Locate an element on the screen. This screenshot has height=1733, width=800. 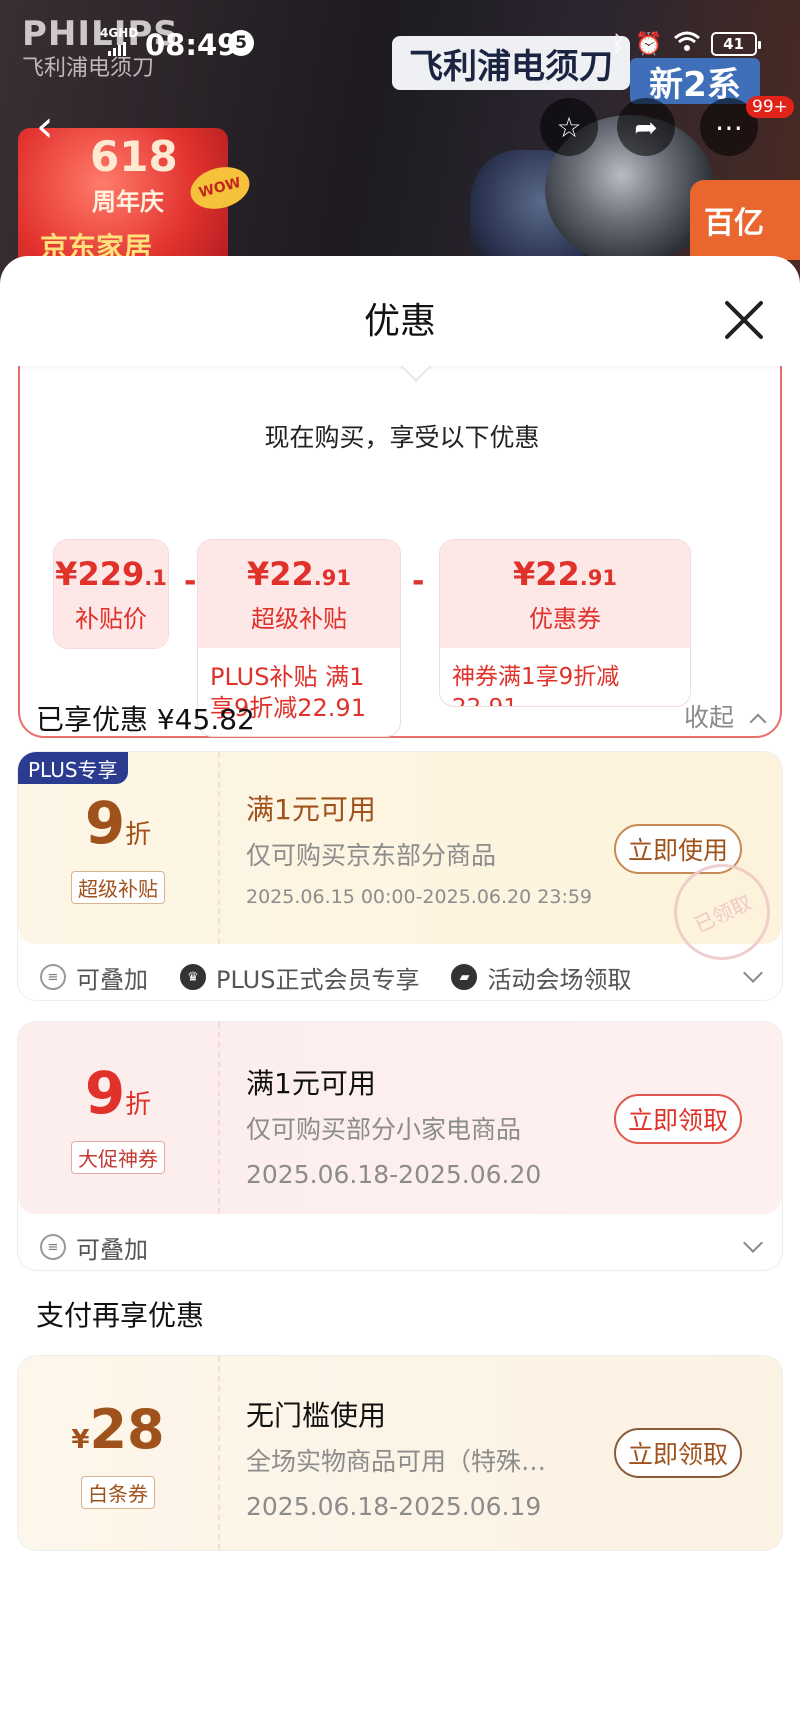
status-icons: ᛒ ⏰ 41 is located at coordinates (686, 44).